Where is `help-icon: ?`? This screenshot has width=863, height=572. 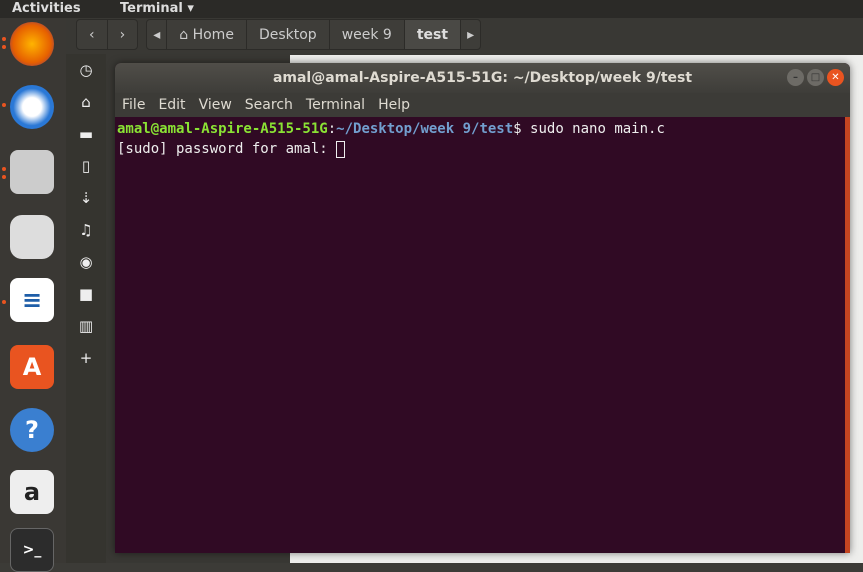 help-icon: ? is located at coordinates (32, 430).